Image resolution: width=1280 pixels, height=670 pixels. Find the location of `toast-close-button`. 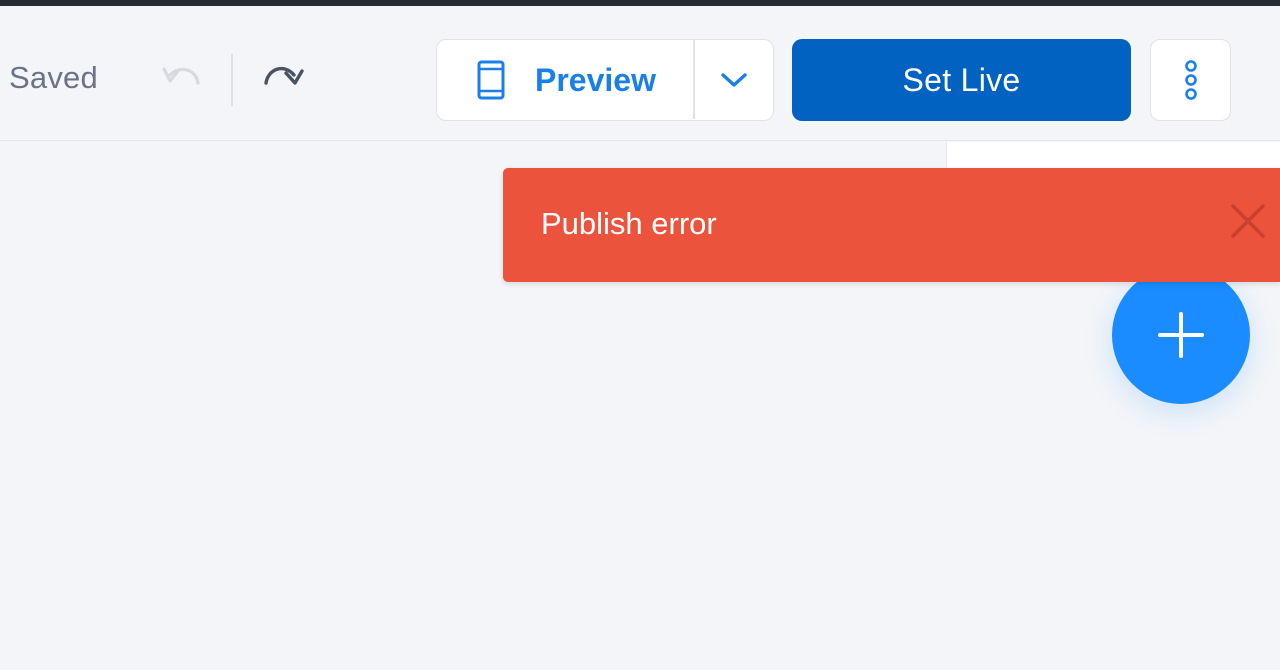

toast-close-button is located at coordinates (1248, 221).